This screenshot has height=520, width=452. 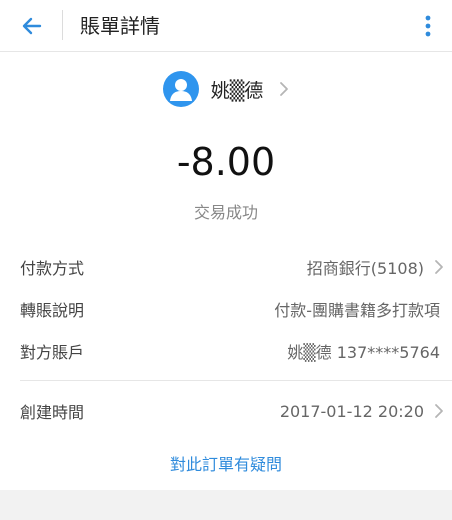 What do you see at coordinates (365, 268) in the screenshot?
I see `payment-method-value: 招商銀行(5108)` at bounding box center [365, 268].